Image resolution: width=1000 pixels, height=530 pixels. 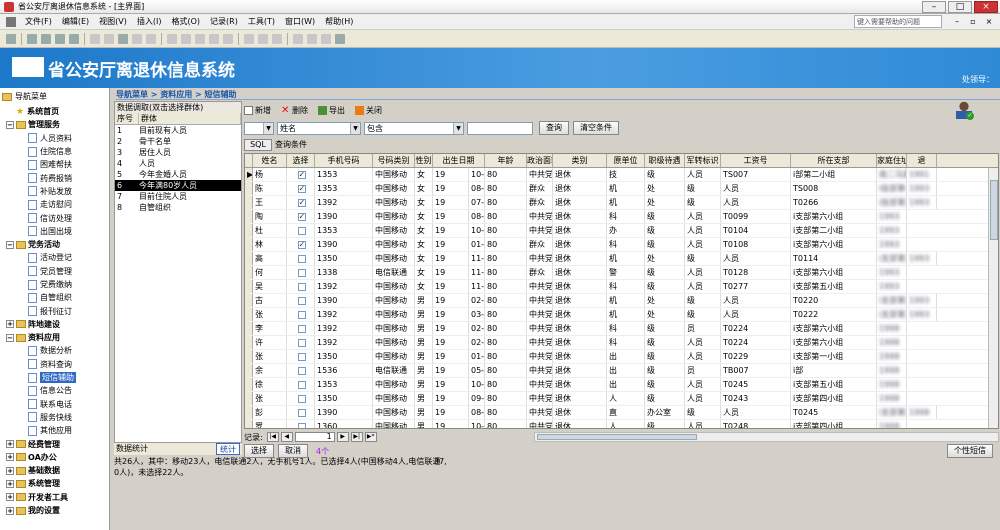 I want to click on filter-selection-icon, so click(x=200, y=38).